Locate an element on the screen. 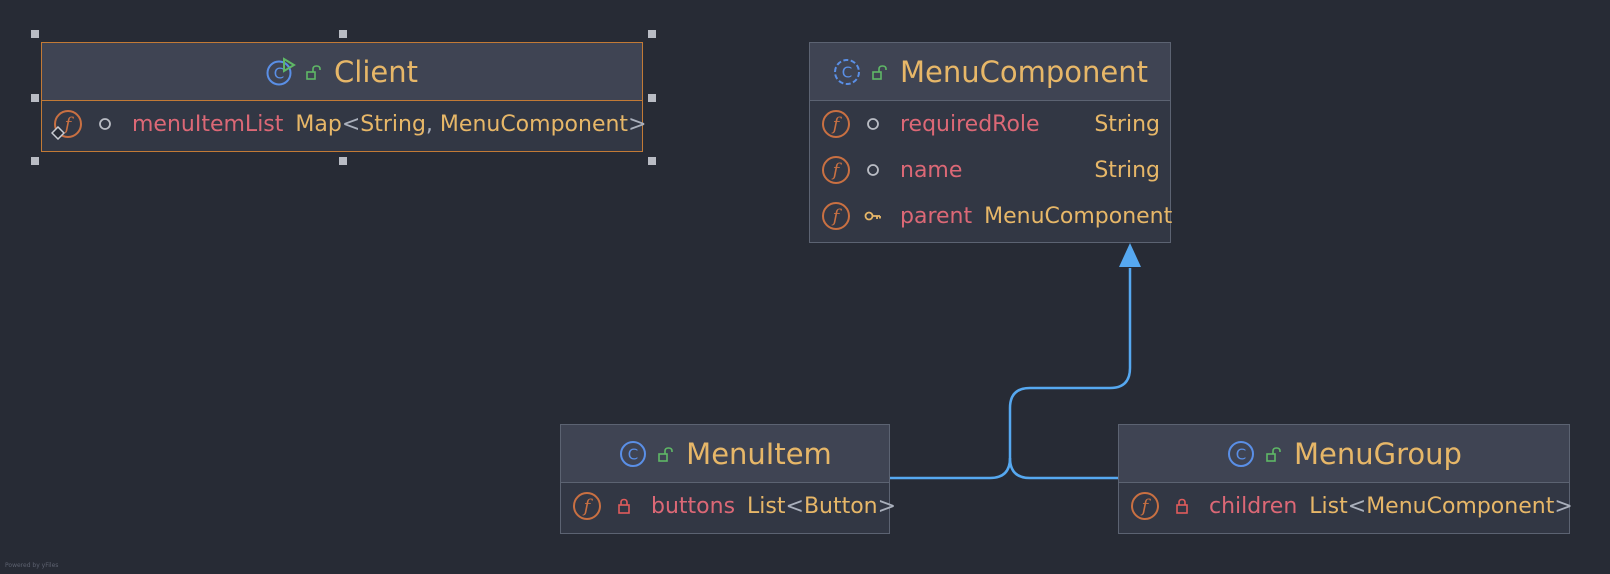 Image resolution: width=1610 pixels, height=574 pixels. diamond-icon is located at coordinates (58, 133).